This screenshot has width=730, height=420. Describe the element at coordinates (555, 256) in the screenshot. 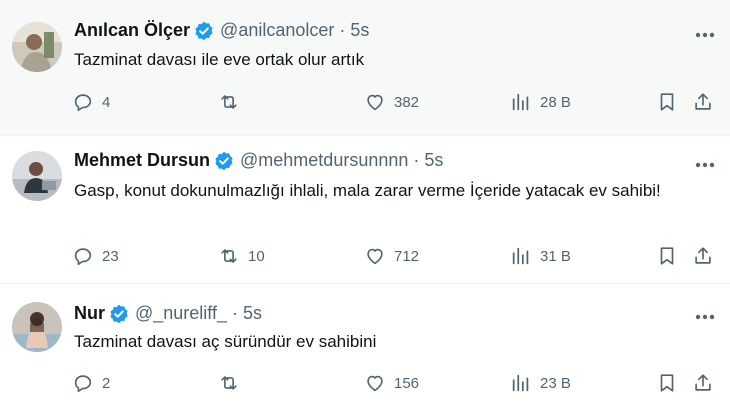

I see `views-count: 31 B` at that location.